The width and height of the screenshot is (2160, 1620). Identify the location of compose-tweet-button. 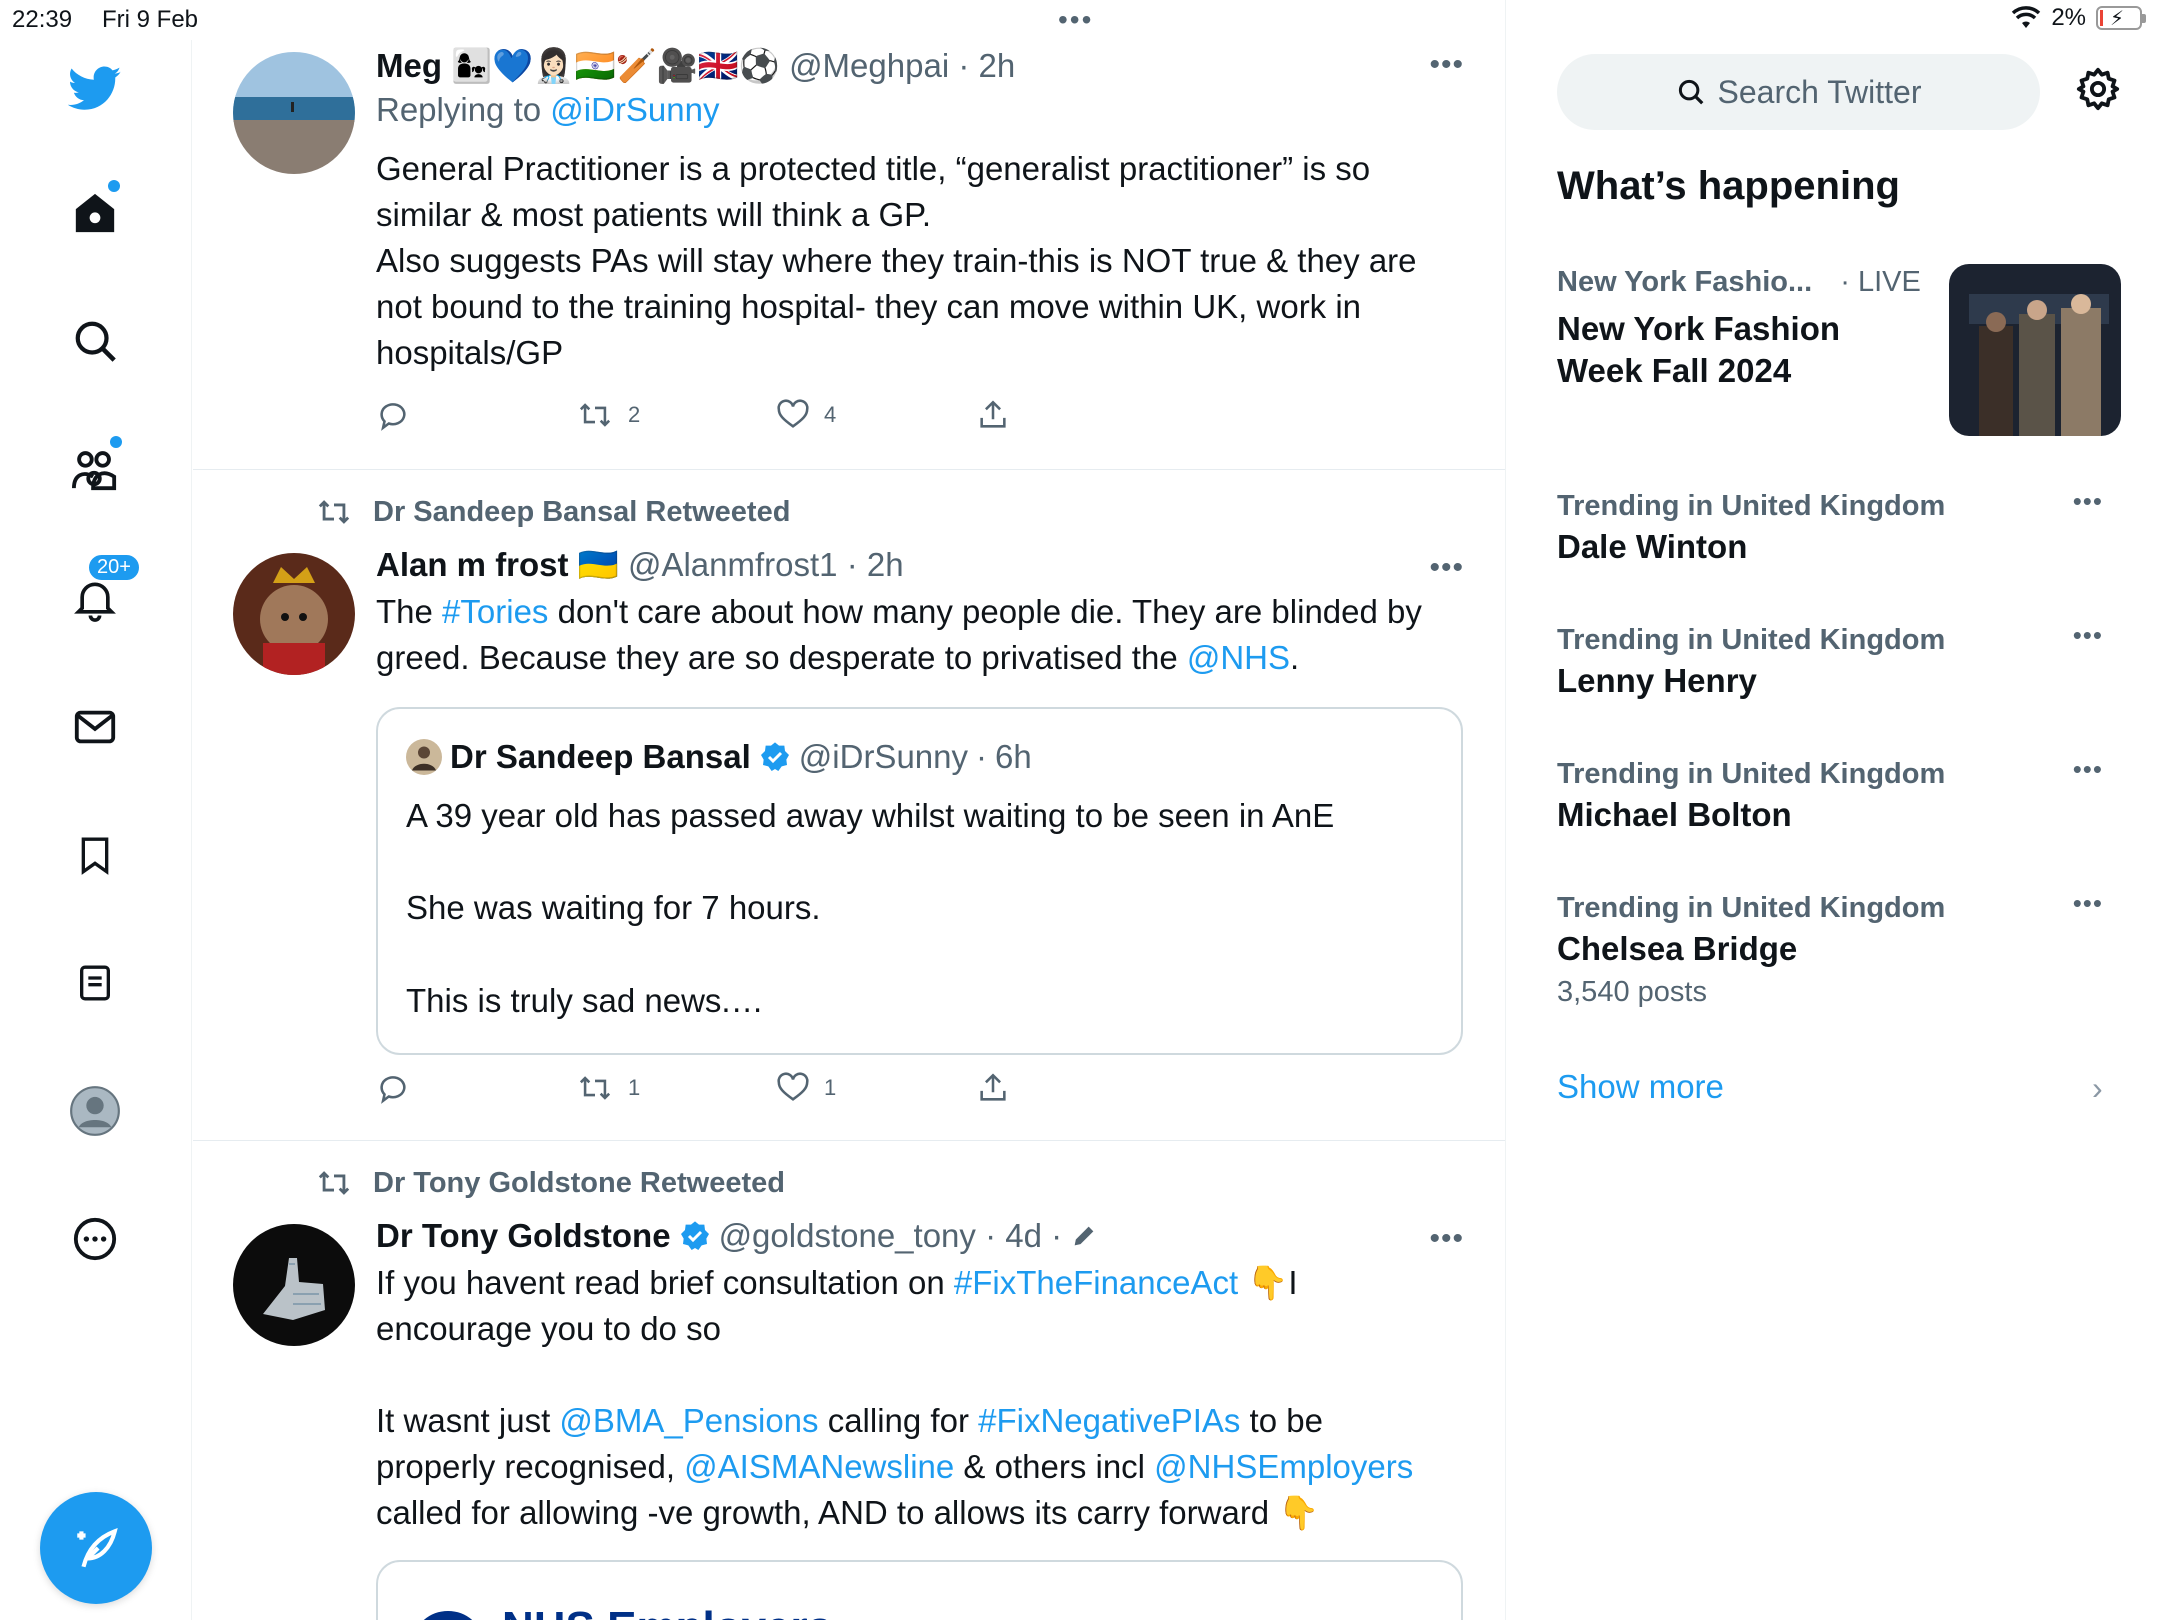
(96, 1548).